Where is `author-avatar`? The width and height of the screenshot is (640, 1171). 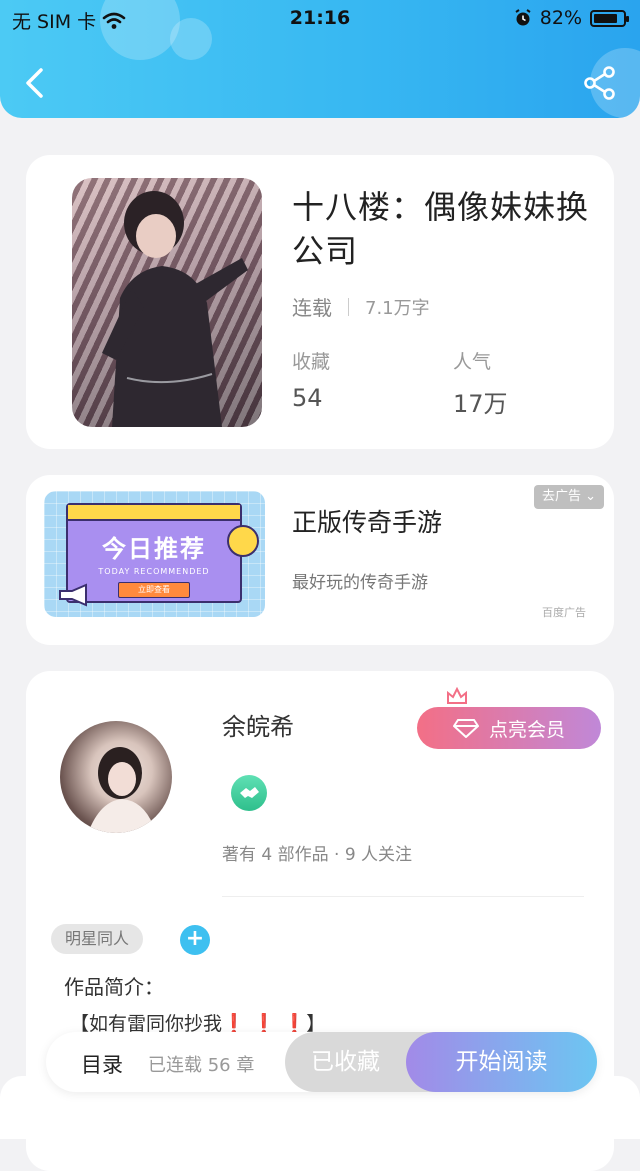
author-avatar is located at coordinates (116, 777).